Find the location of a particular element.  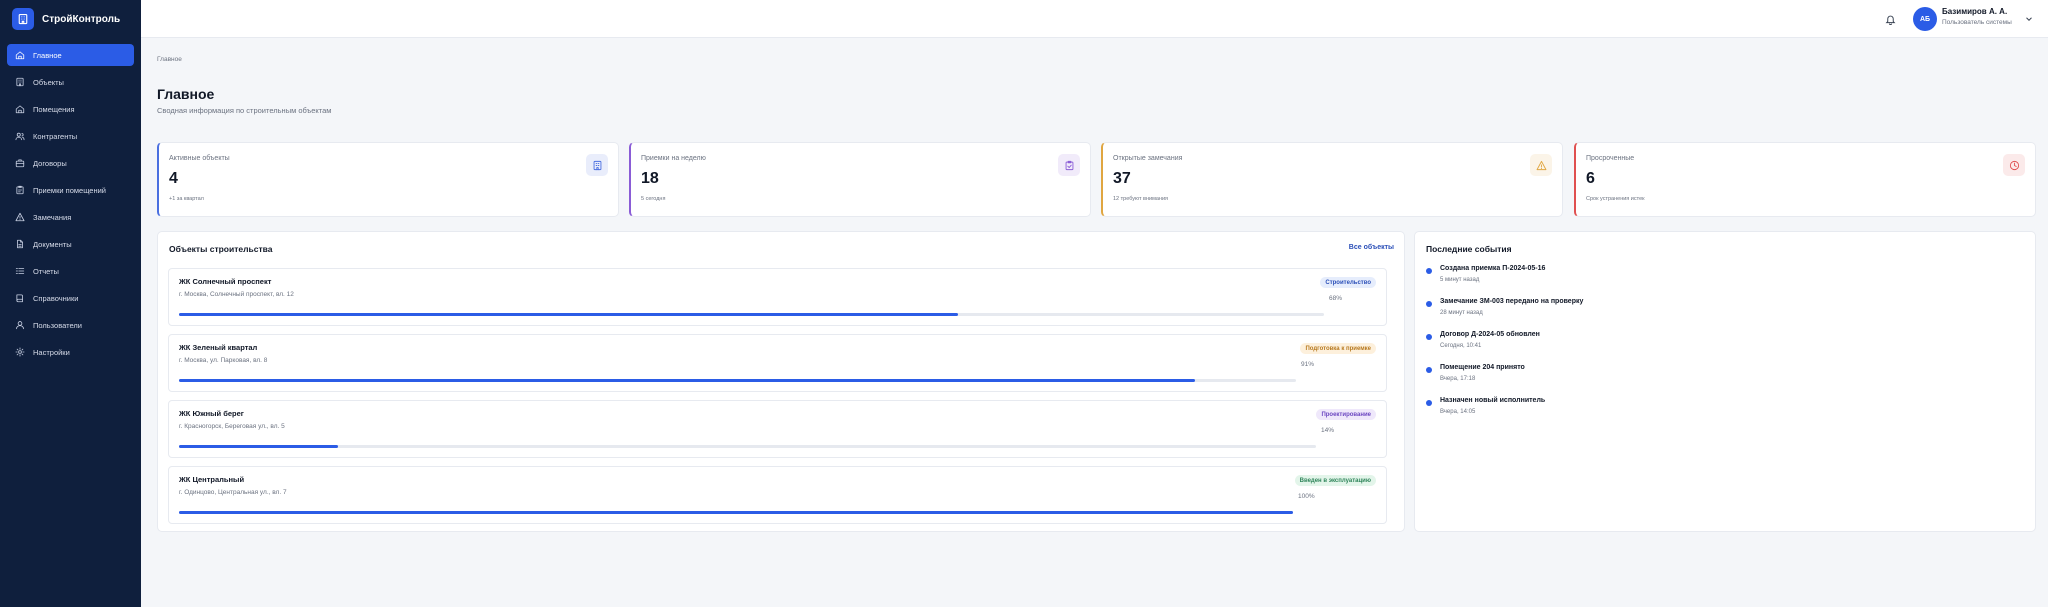

stat-card: Просроченные 6 Срок устранения истек is located at coordinates (1805, 179).